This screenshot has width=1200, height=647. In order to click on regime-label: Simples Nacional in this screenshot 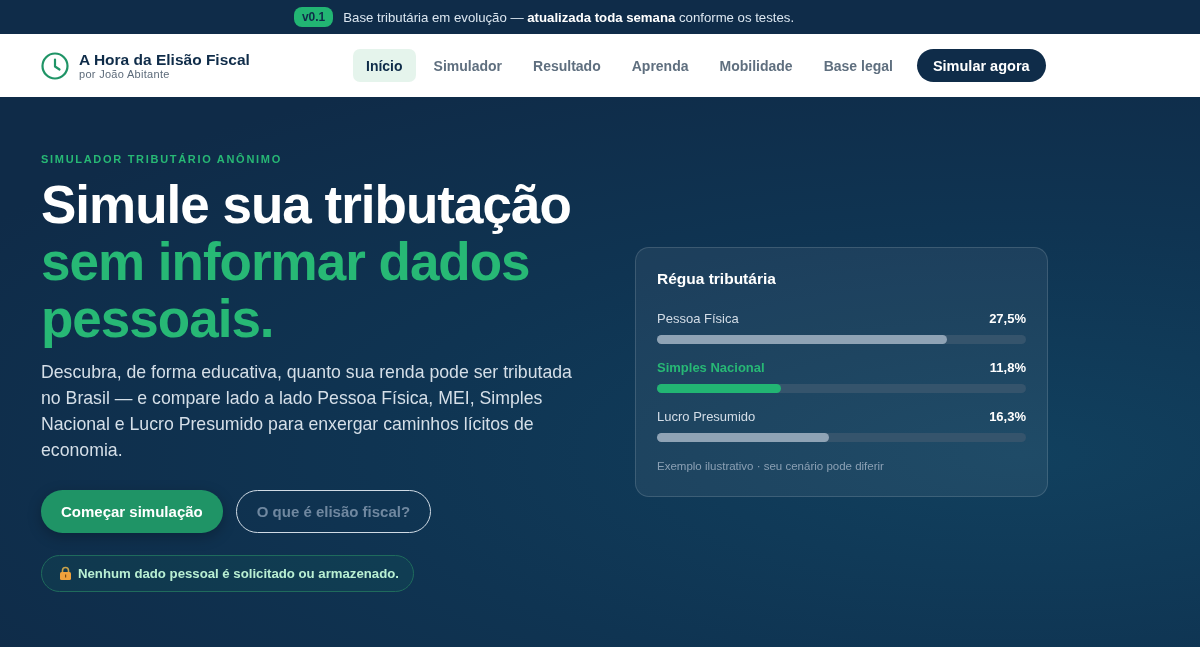, I will do `click(711, 367)`.